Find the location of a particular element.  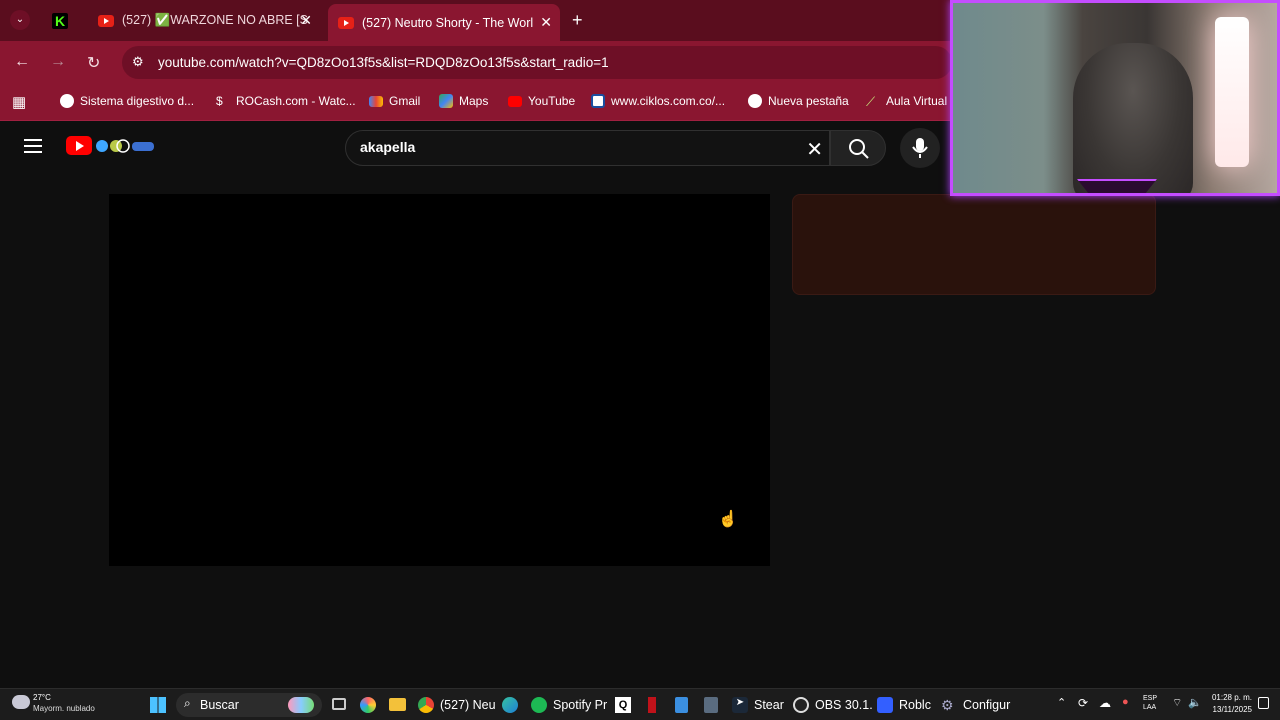

youtube-doodle-icon is located at coordinates (125, 146).